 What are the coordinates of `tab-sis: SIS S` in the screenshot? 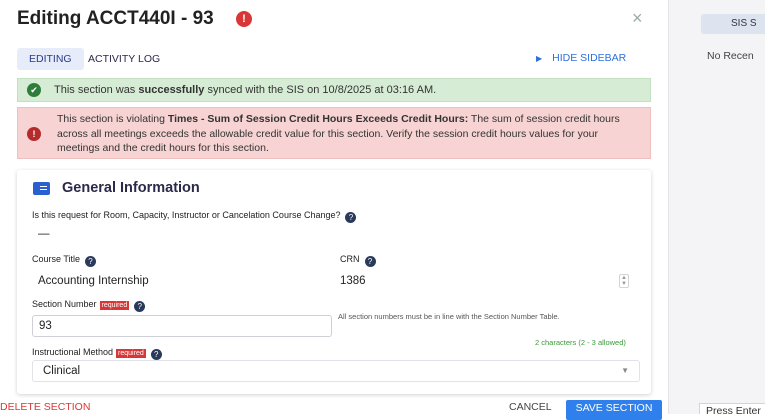 It's located at (733, 24).